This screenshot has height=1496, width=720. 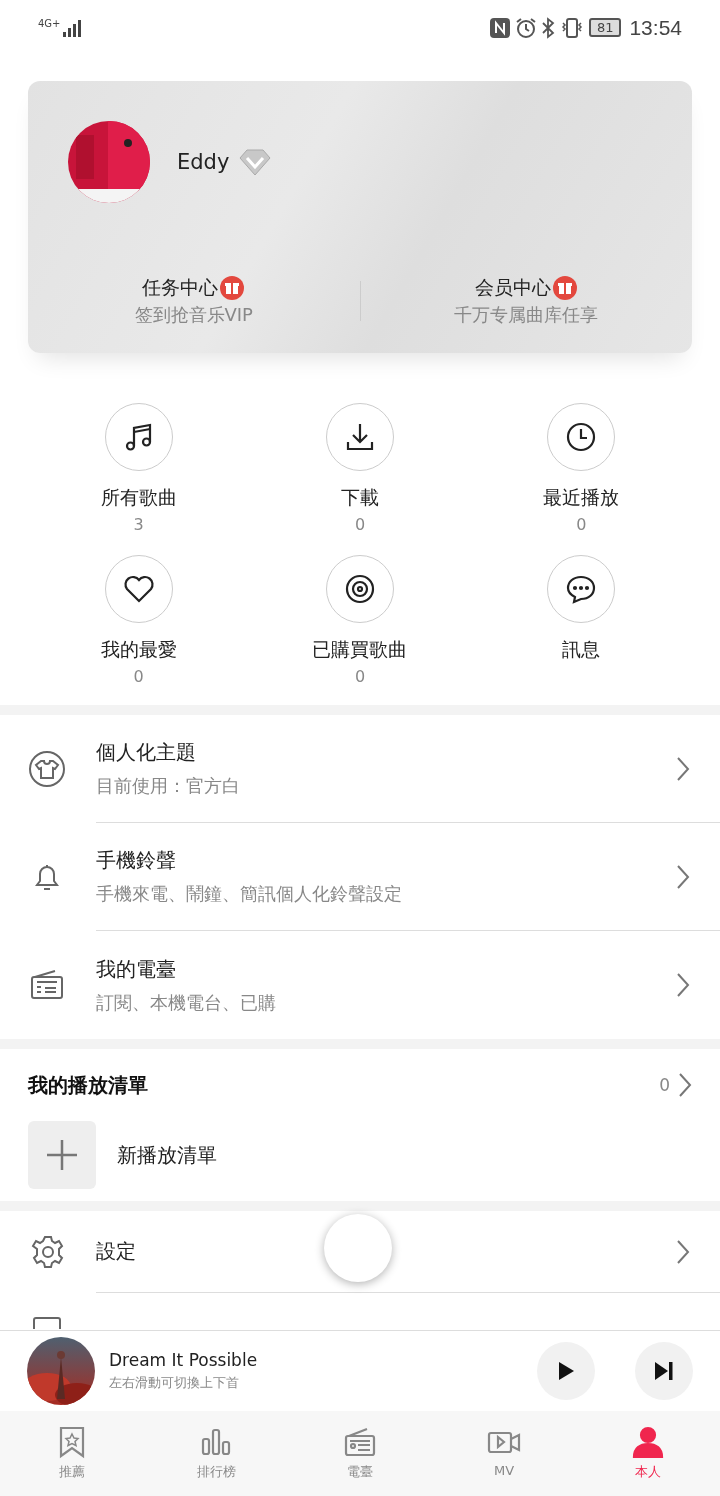 I want to click on signal-icon, so click(x=71, y=27).